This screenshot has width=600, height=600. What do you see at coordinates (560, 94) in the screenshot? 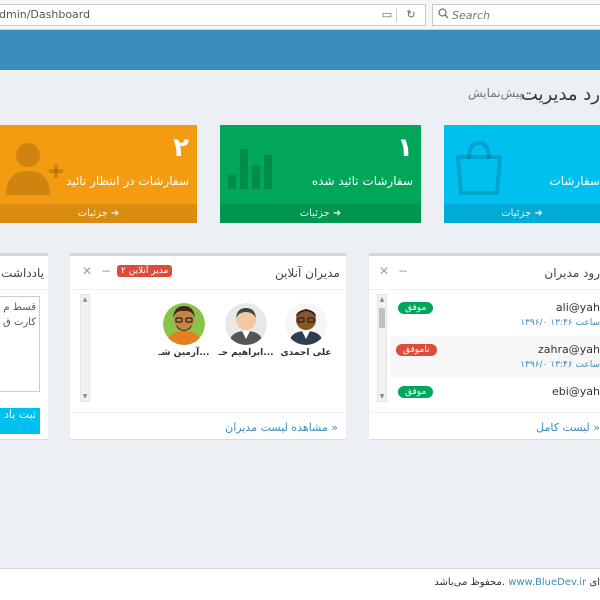
I see `page-title: رد مدیریت` at bounding box center [560, 94].